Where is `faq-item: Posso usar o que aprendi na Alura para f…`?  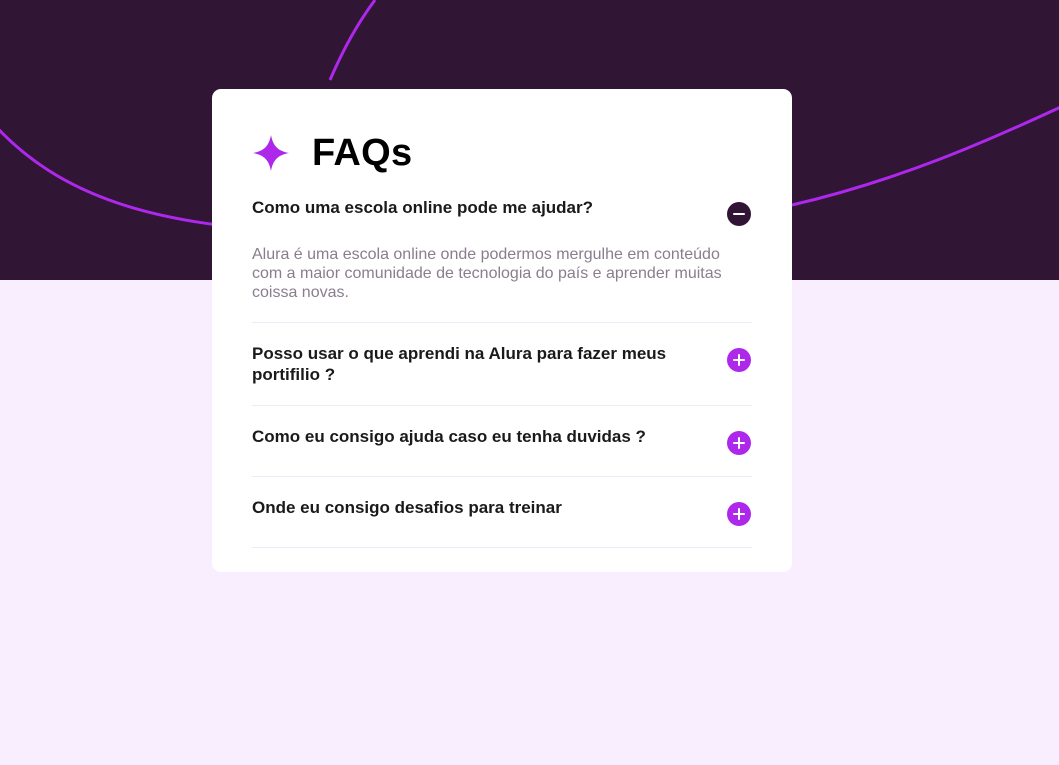
faq-item: Posso usar o que aprendi na Alura para f… is located at coordinates (502, 364).